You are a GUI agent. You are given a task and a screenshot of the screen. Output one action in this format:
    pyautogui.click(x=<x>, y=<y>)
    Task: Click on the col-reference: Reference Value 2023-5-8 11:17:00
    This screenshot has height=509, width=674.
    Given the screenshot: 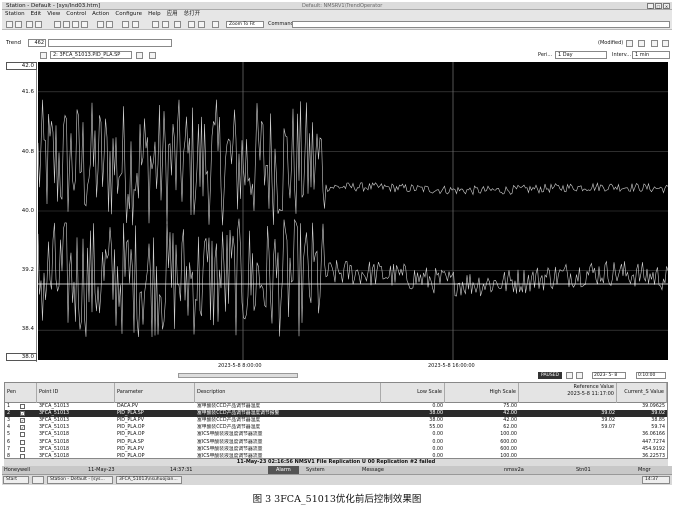 What is the action you would take?
    pyautogui.click(x=568, y=393)
    